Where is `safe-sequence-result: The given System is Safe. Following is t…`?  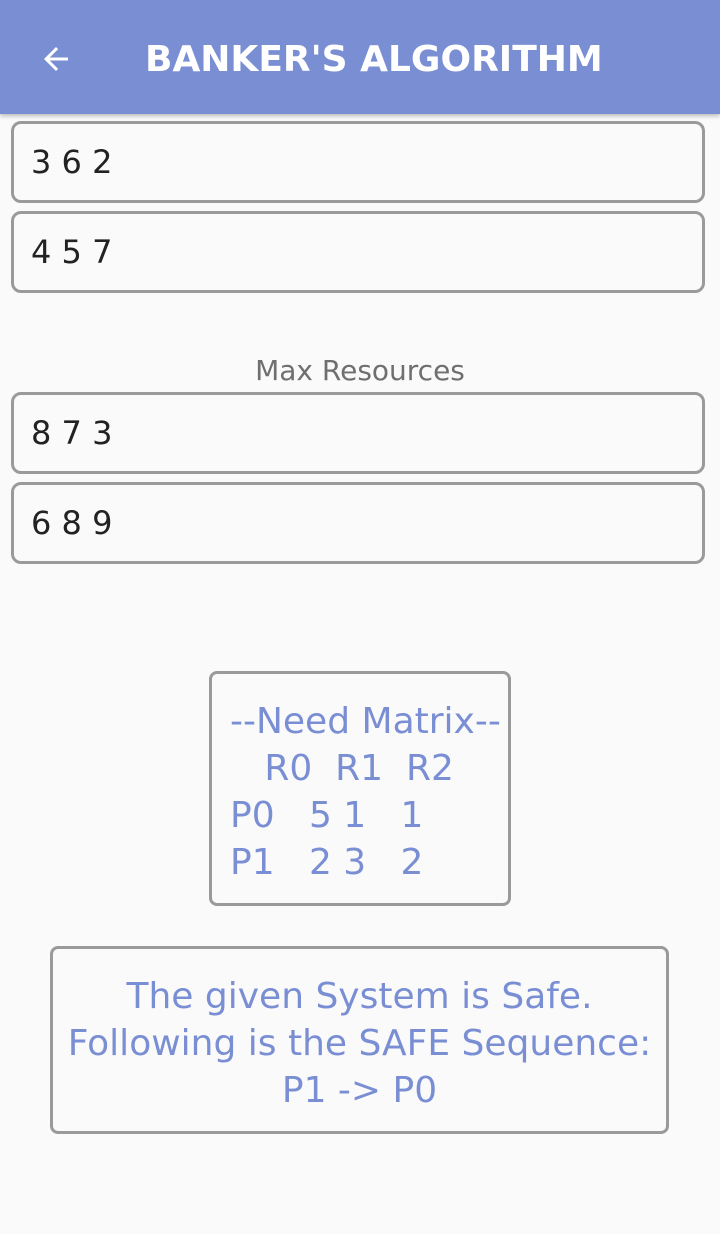
safe-sequence-result: The given System is Safe. Following is t… is located at coordinates (359, 1040).